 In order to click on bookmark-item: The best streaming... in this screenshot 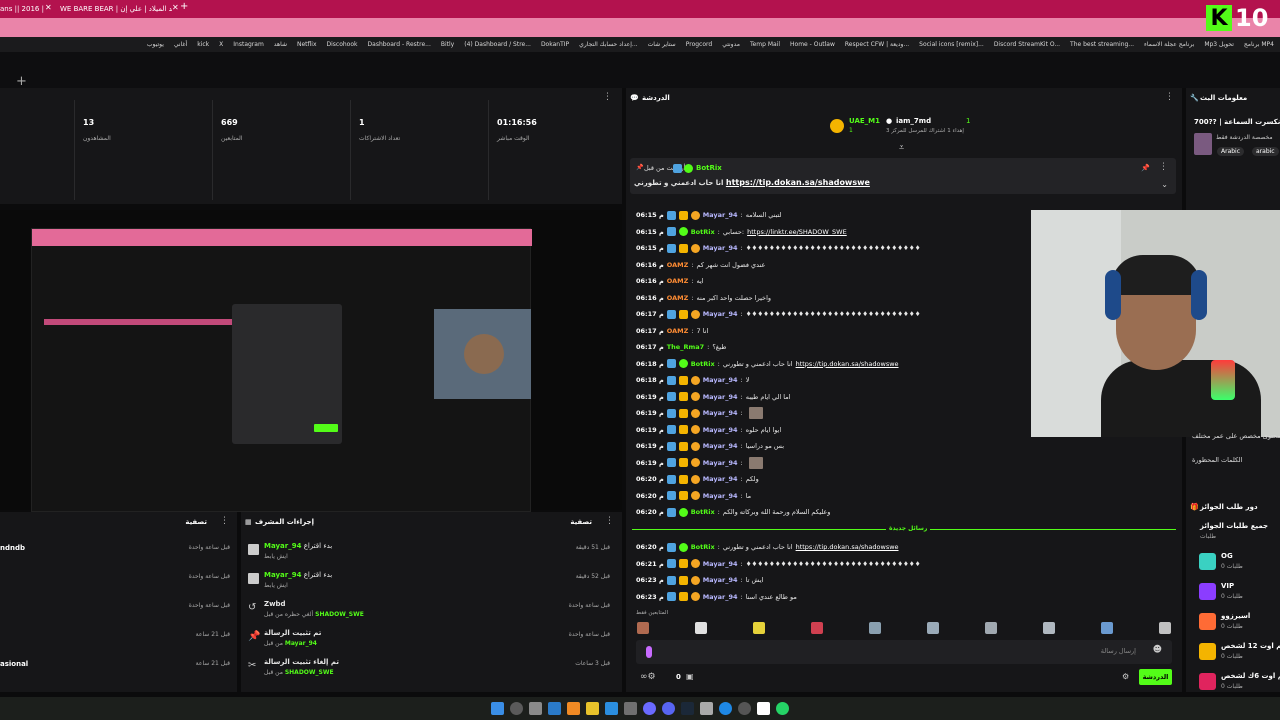, I will do `click(1102, 44)`.